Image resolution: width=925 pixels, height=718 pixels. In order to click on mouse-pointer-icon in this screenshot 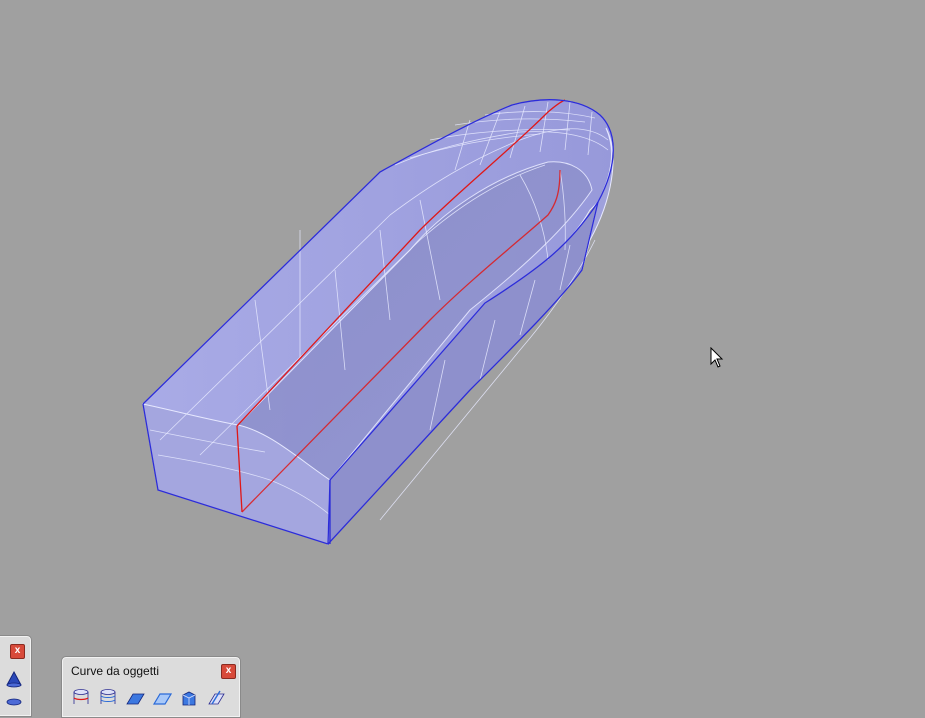, I will do `click(717, 357)`.